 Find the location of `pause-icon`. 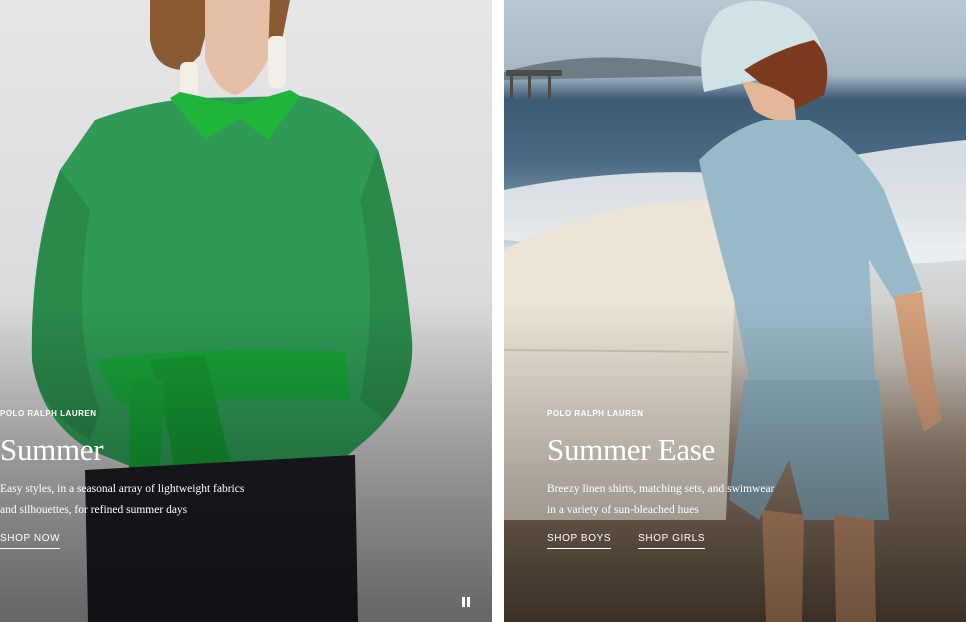

pause-icon is located at coordinates (466, 602).